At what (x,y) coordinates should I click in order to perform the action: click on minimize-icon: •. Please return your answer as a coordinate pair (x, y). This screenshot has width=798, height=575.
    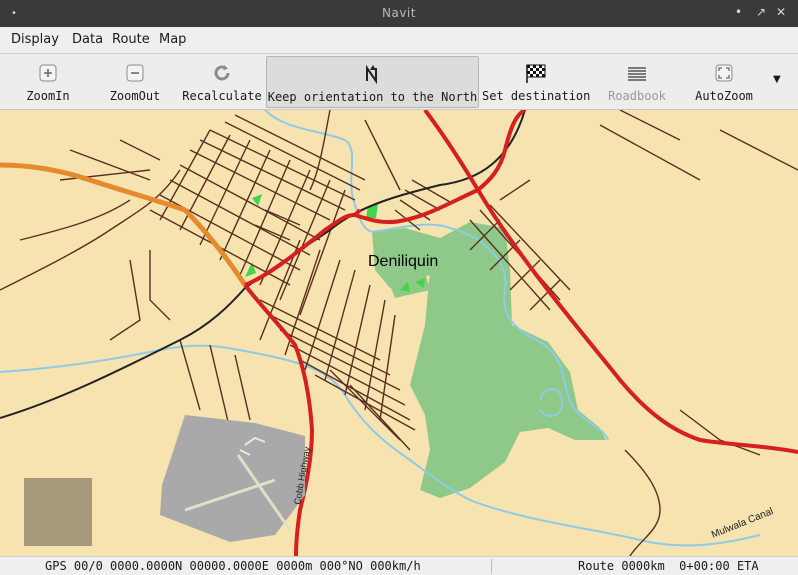
    Looking at the image, I should click on (738, 12).